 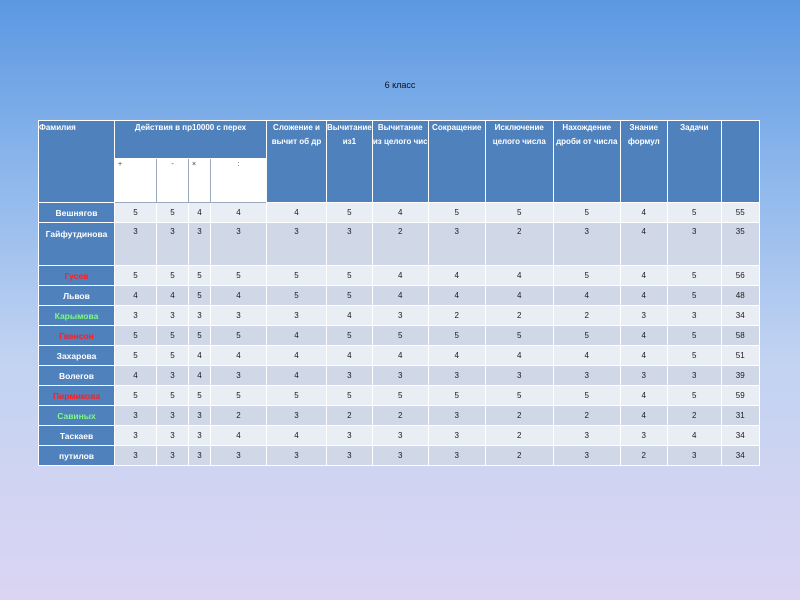 I want to click on total-cell: 34, so click(x=740, y=435).